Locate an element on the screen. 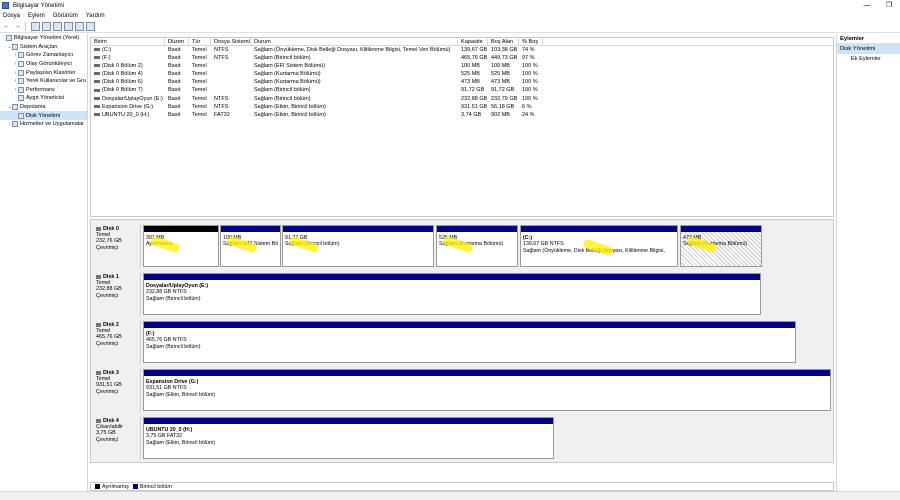 The width and height of the screenshot is (900, 500). tree-node: ⌄ Sistem Araçları is located at coordinates (43, 47).